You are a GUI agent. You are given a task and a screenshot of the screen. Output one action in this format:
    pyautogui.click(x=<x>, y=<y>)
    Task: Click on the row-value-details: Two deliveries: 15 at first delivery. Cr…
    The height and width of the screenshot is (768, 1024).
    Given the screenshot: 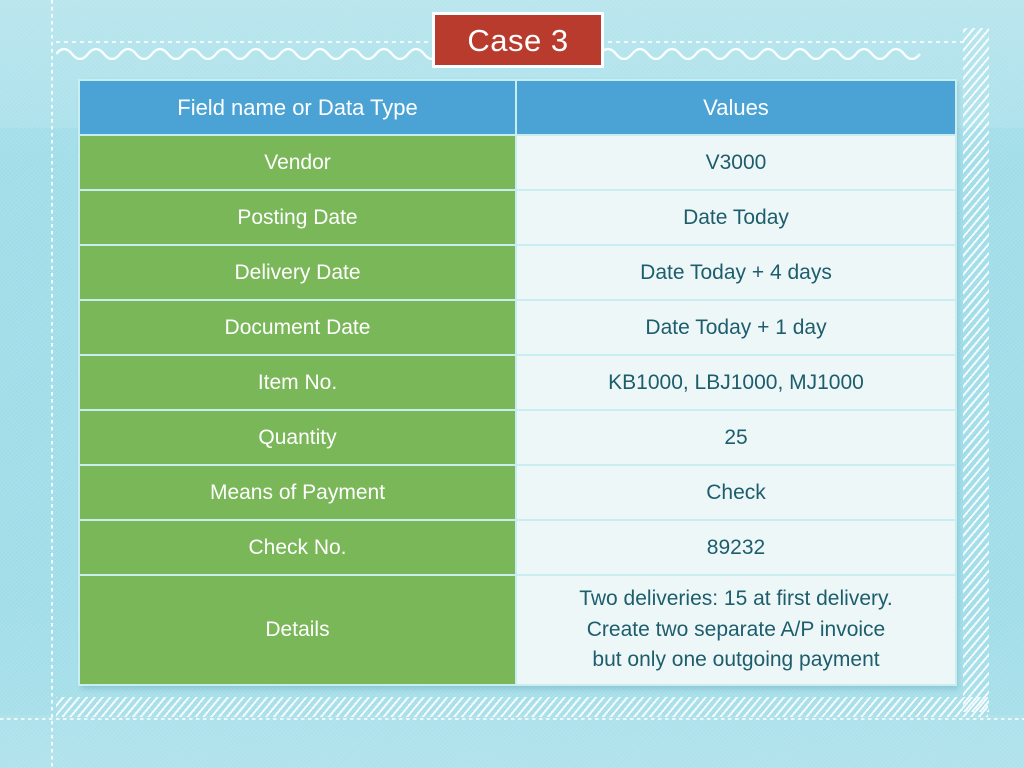 What is the action you would take?
    pyautogui.click(x=736, y=630)
    